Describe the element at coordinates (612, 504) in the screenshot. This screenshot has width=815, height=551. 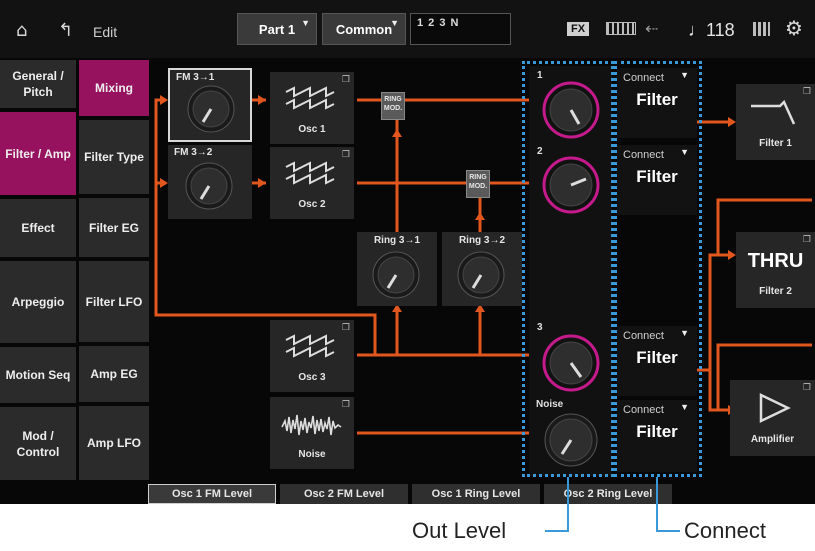
I see `callout-lines` at that location.